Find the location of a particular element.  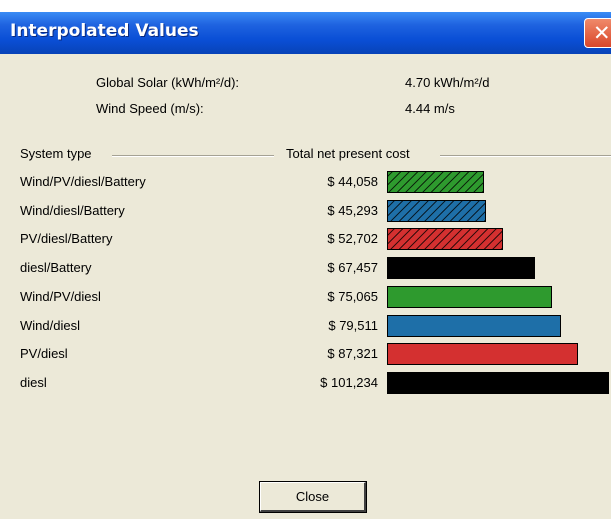

net-present-cost-value: $ 79,511 is located at coordinates (353, 325).